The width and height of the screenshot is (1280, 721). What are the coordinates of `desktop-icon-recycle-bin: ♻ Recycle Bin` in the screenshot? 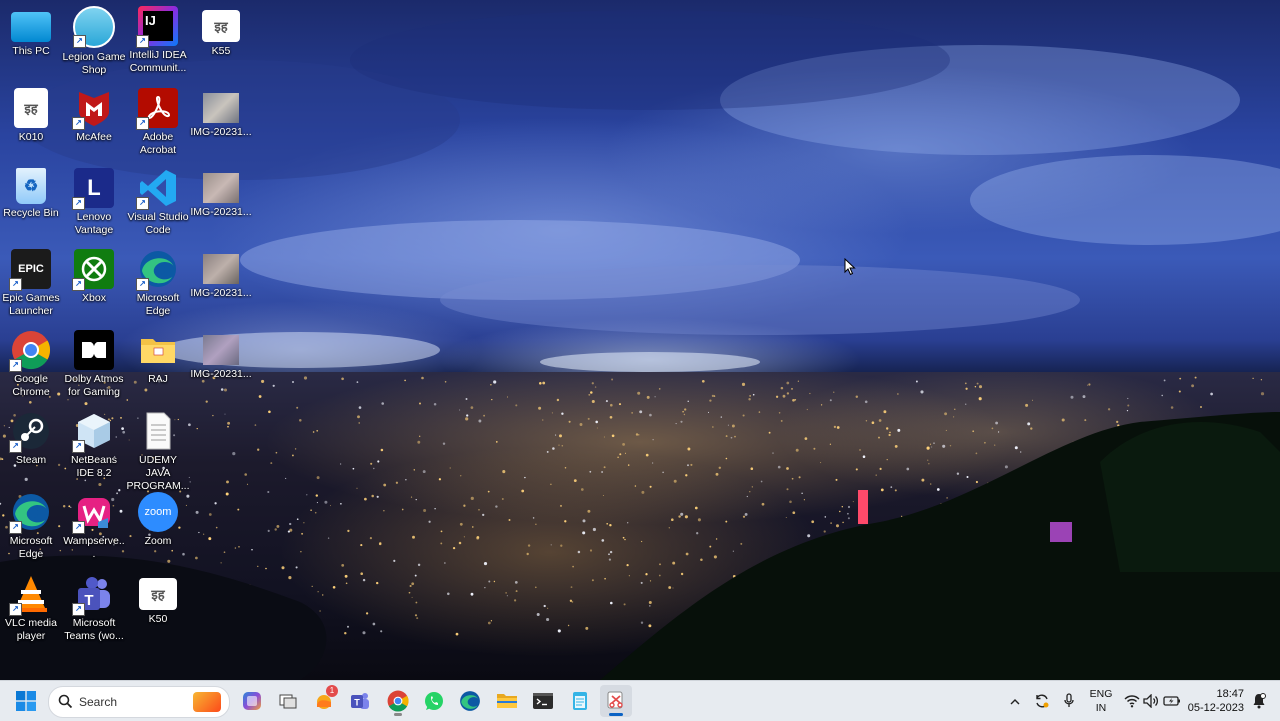 It's located at (31, 194).